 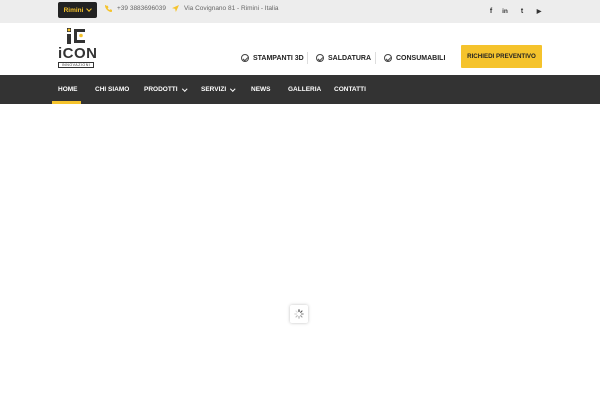 I want to click on nav-item-label: SERVIZI, so click(x=214, y=89).